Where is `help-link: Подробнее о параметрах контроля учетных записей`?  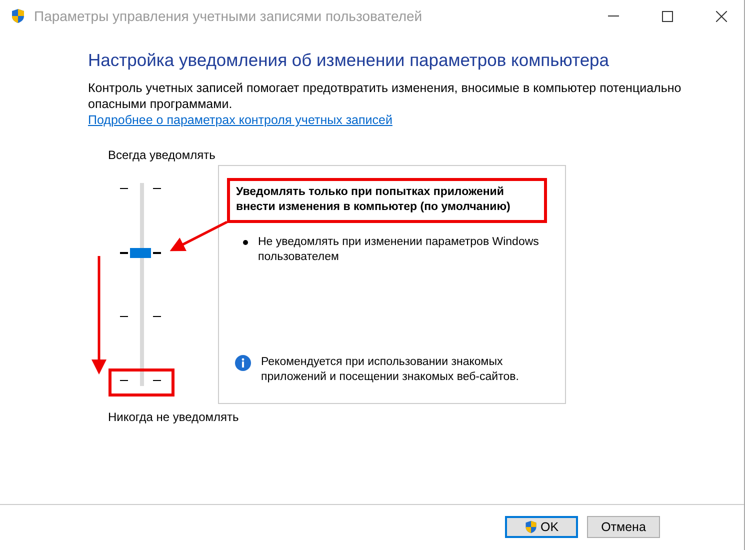 help-link: Подробнее о параметрах контроля учетных записей is located at coordinates (240, 120).